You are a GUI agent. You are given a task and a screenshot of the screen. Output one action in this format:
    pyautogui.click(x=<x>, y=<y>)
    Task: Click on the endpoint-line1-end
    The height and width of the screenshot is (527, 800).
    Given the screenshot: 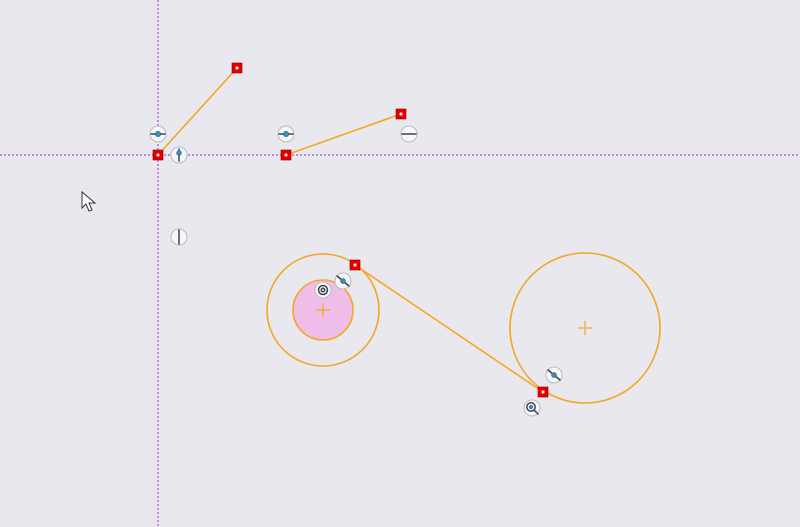 What is the action you would take?
    pyautogui.click(x=237, y=68)
    